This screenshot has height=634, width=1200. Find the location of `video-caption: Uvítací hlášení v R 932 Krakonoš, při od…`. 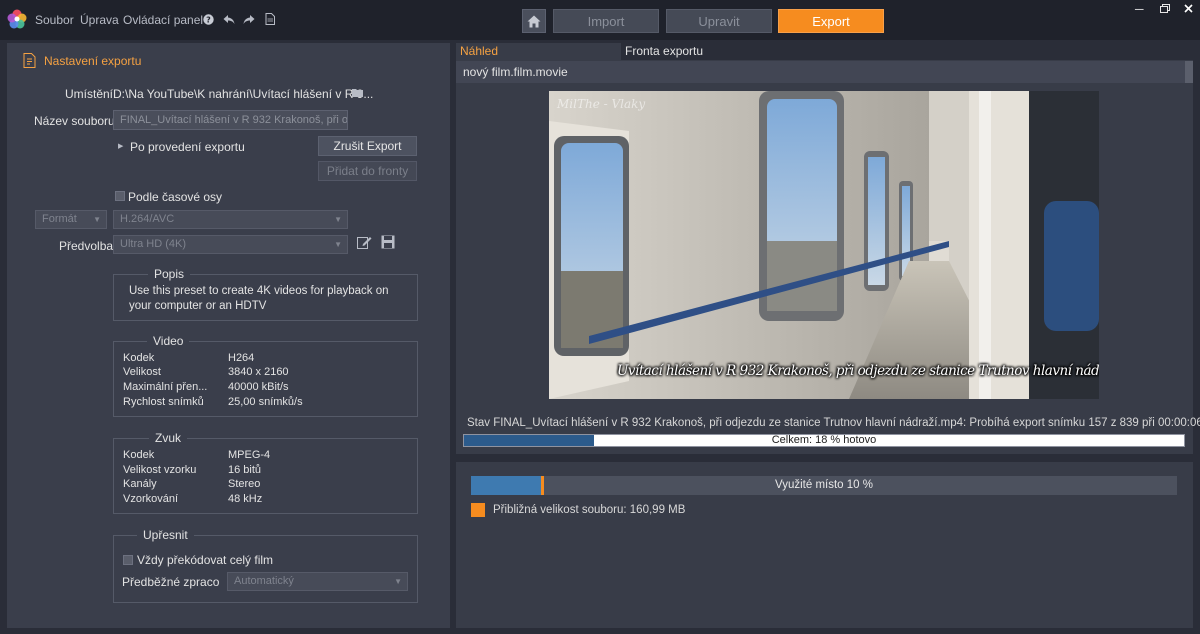

video-caption: Uvítací hlášení v R 932 Krakonoš, při od… is located at coordinates (858, 371).